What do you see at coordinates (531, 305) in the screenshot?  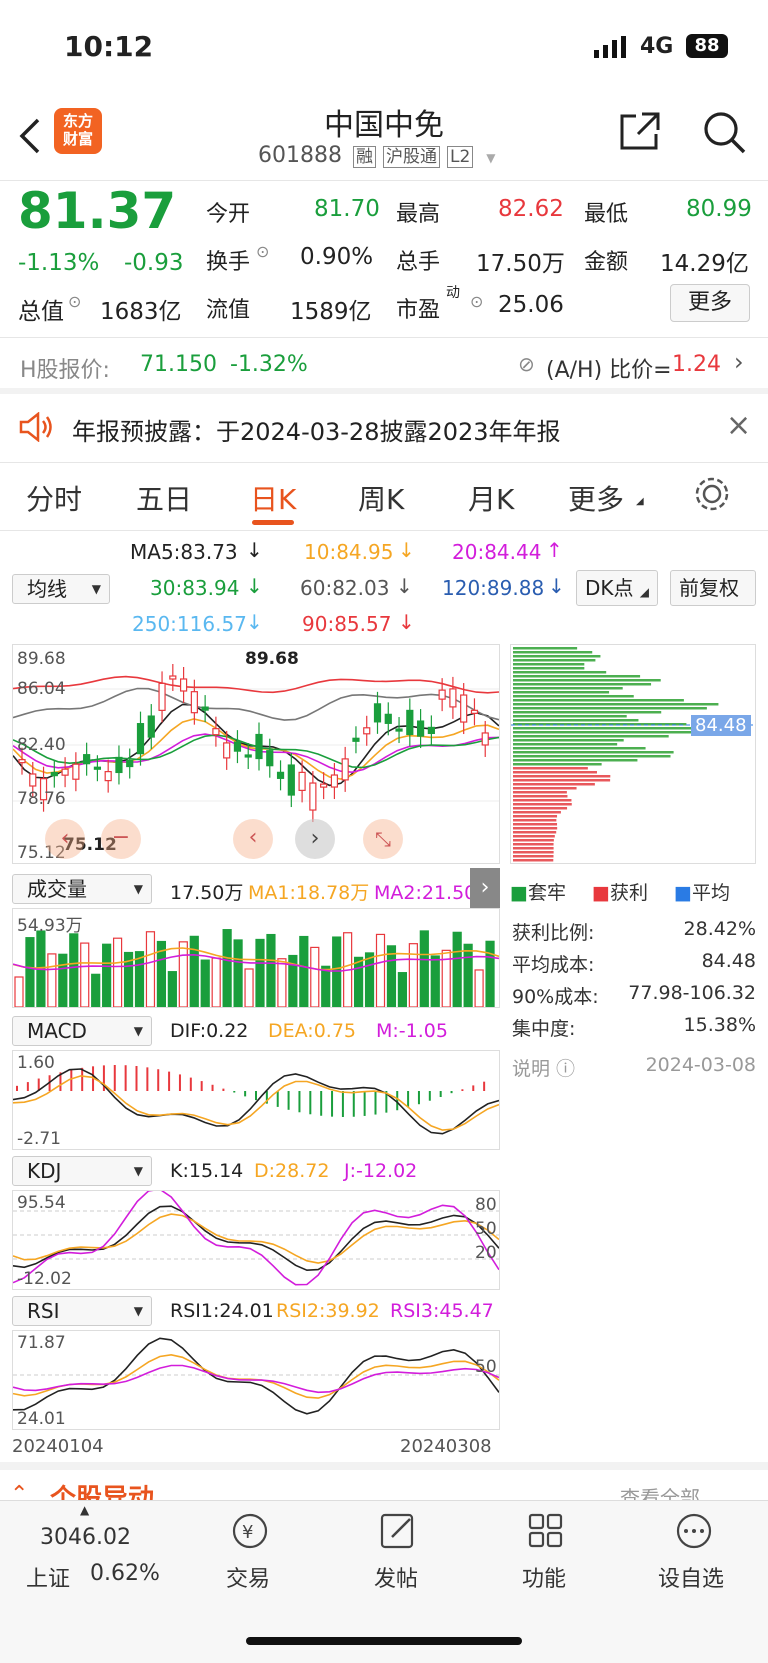 I see `pe-value: 25.06` at bounding box center [531, 305].